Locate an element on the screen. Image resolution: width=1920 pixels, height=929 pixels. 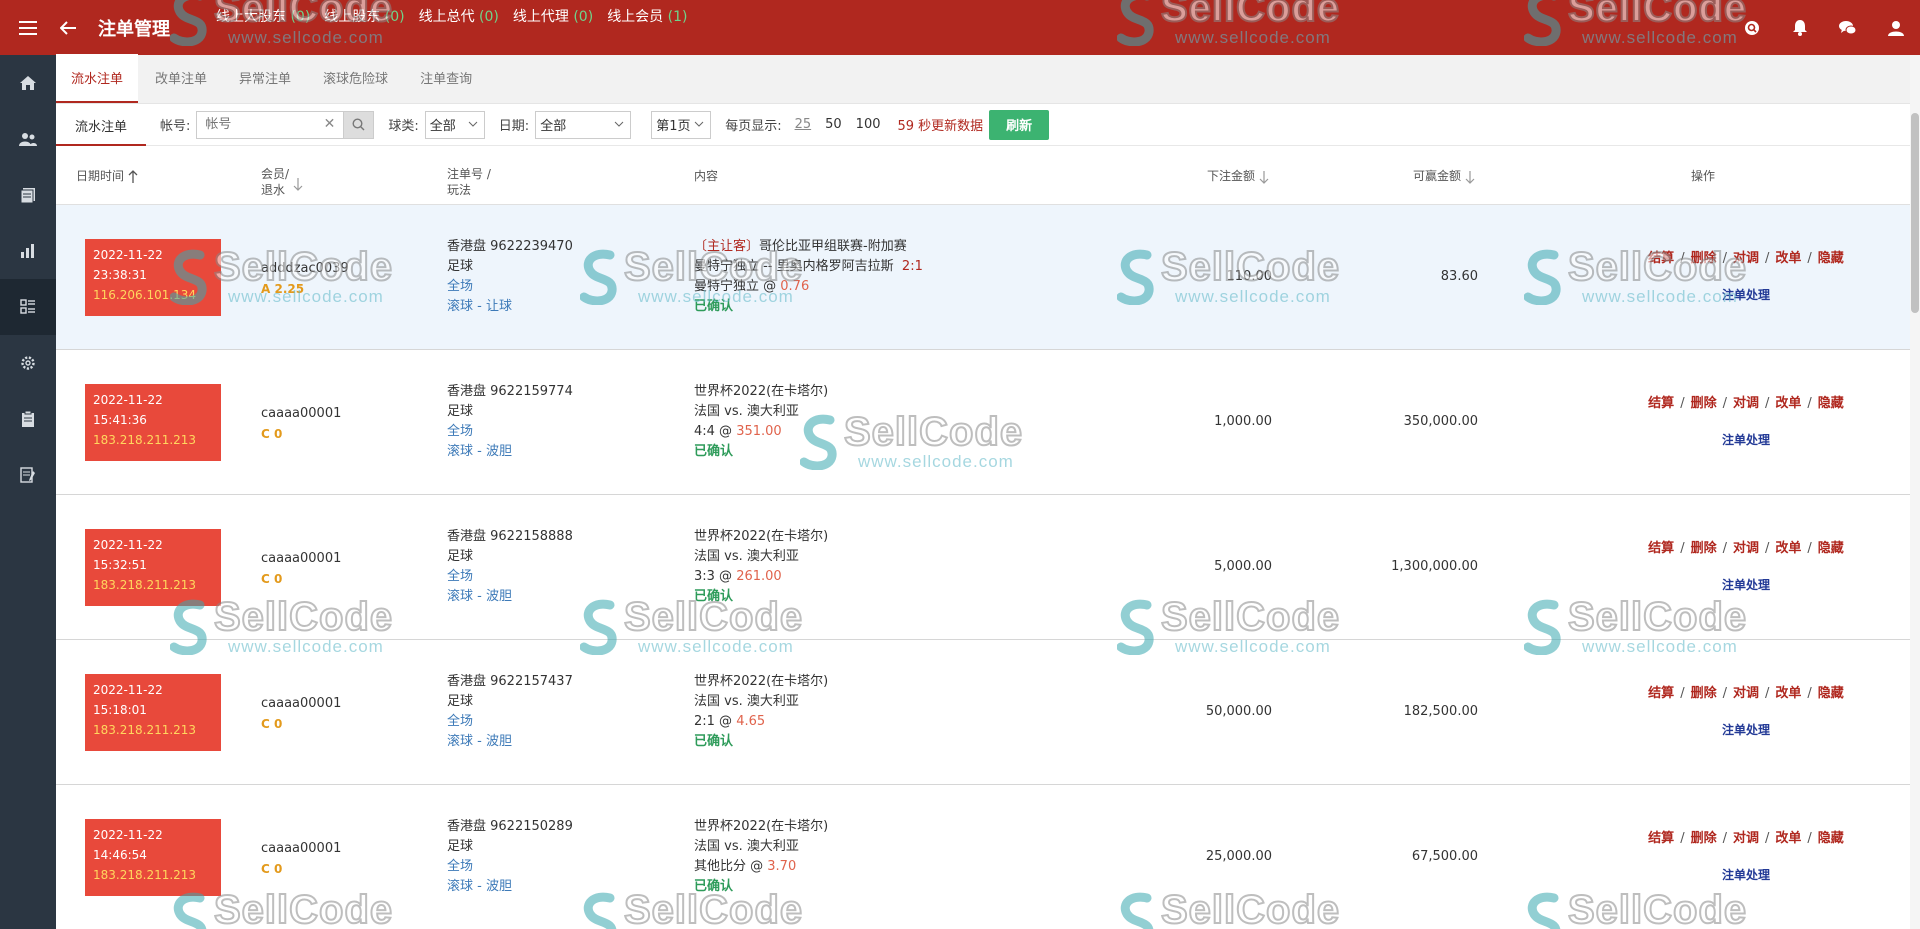
documents-icon is located at coordinates (27, 195).